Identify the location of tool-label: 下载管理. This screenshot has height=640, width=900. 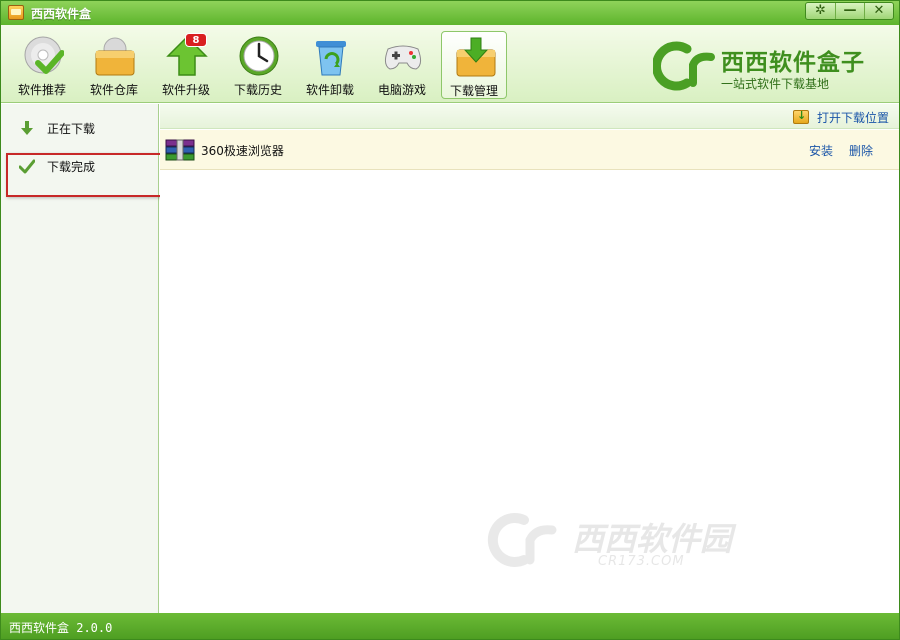
(473, 91).